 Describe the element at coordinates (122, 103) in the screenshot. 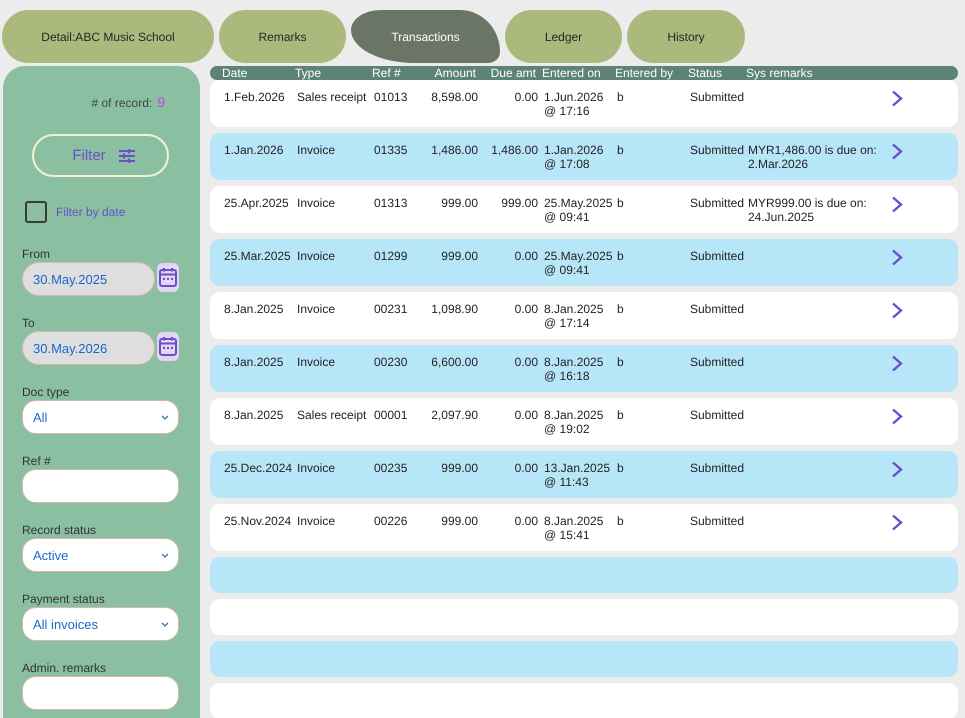

I see `record-count-label: # of record:` at that location.